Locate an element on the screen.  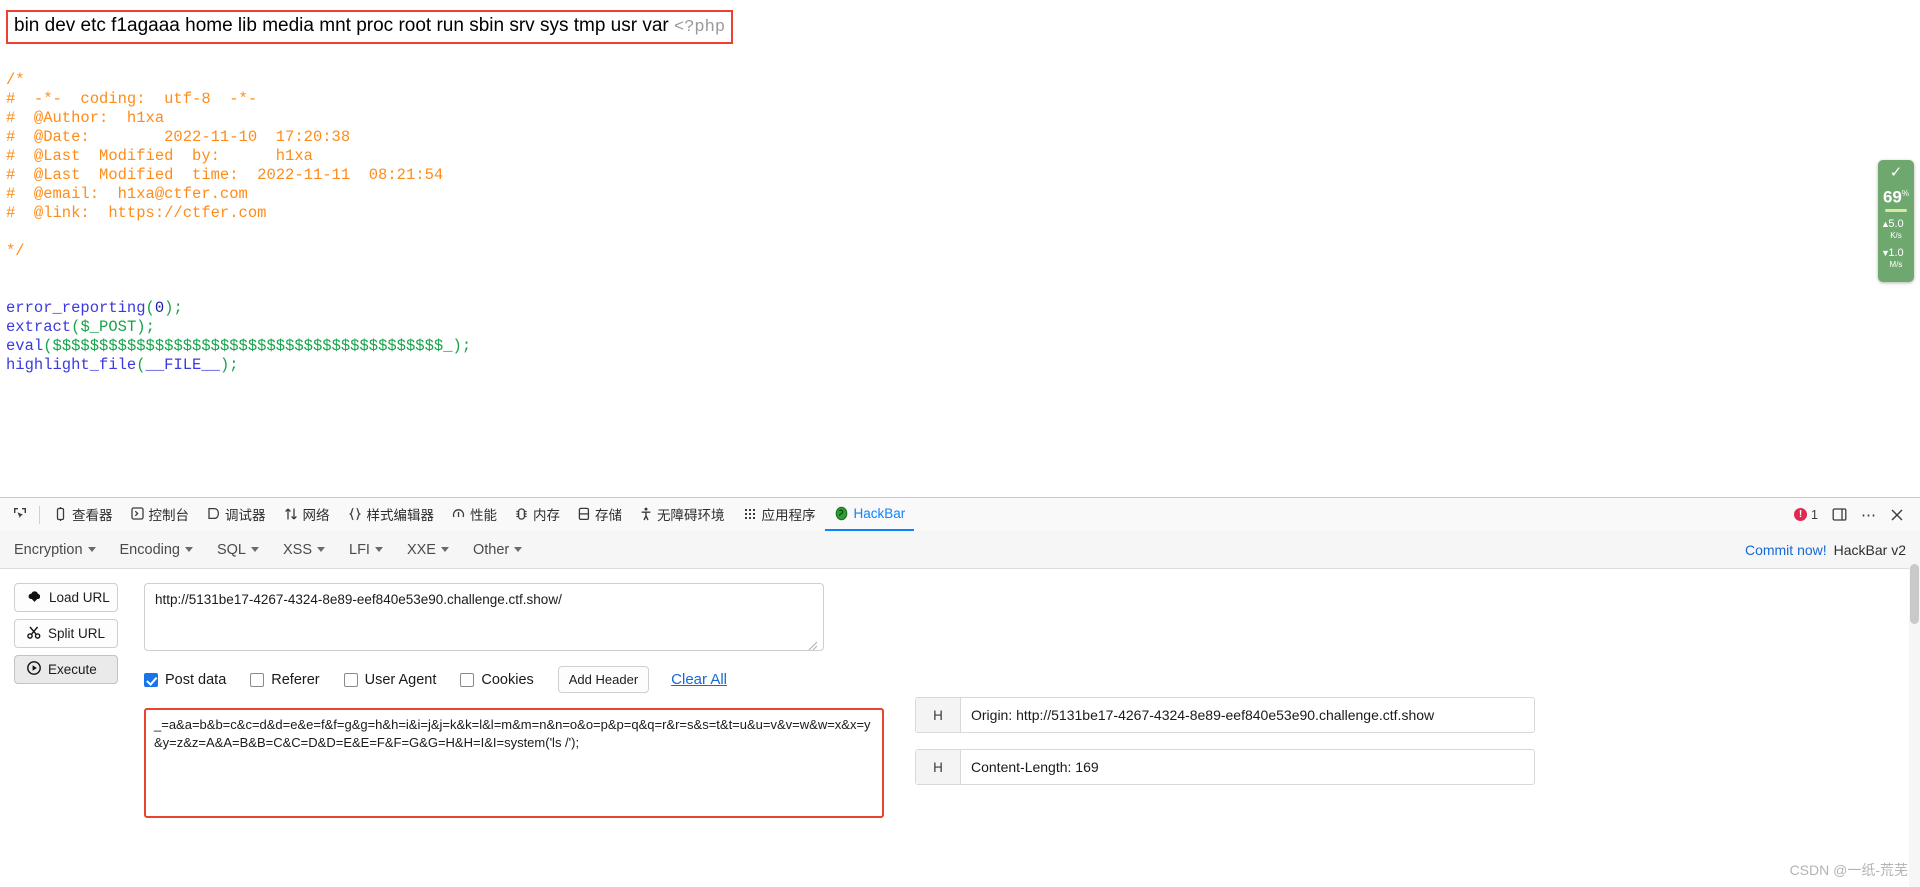
style-editor-icon is located at coordinates (355, 514).